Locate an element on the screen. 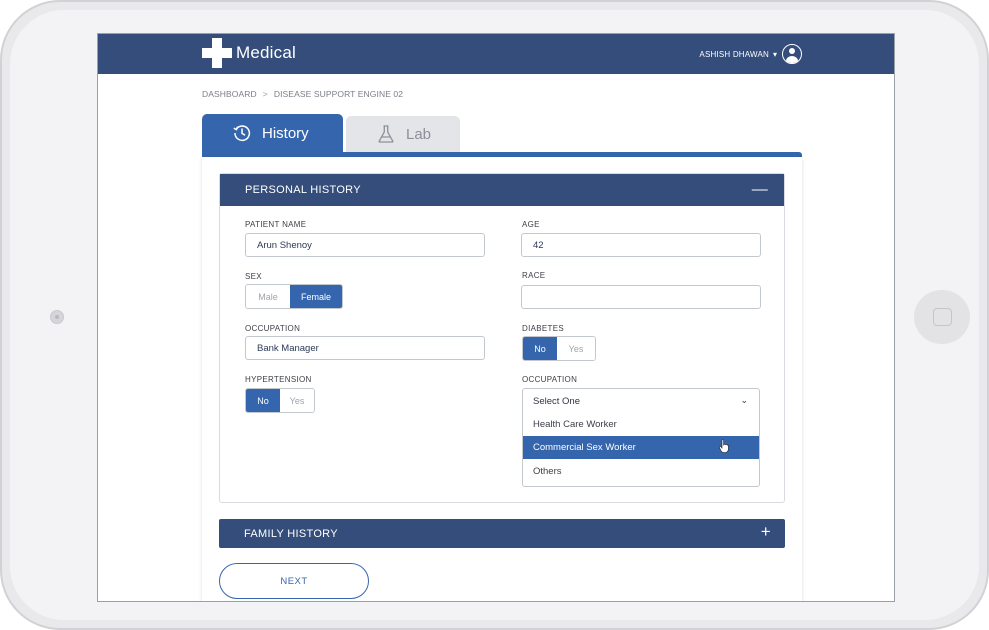 The image size is (989, 630). sex-option-female: Female is located at coordinates (316, 296).